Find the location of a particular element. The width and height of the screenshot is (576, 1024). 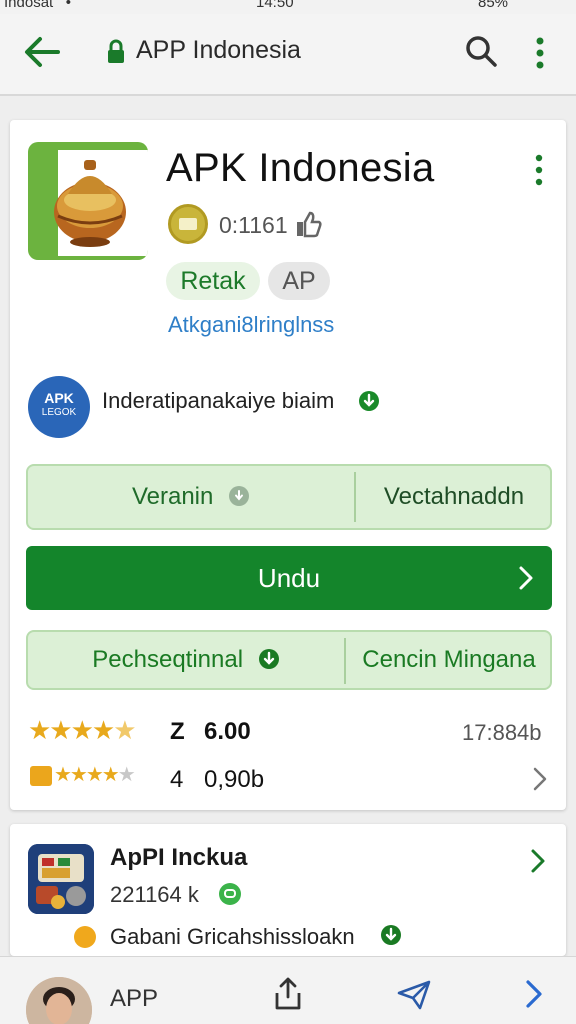

settings-button: Pechseqtinnal is located at coordinates (186, 660).